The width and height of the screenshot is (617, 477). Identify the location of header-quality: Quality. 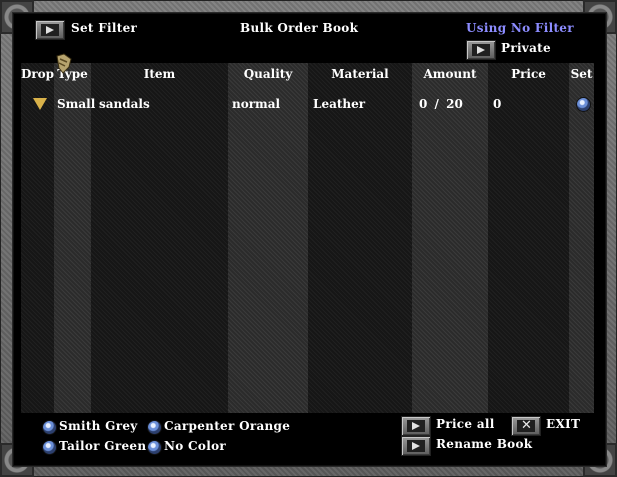
(268, 74).